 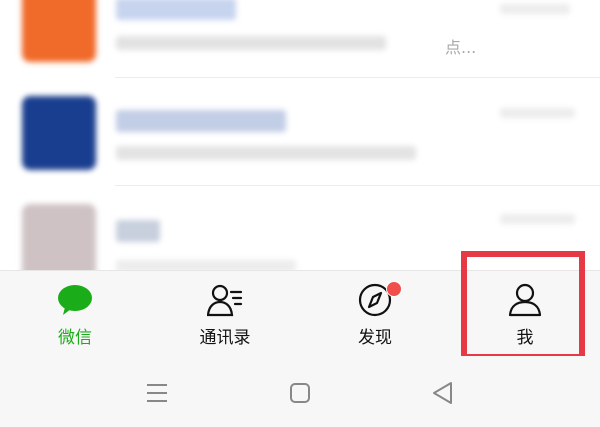 What do you see at coordinates (225, 300) in the screenshot?
I see `contacts-icon` at bounding box center [225, 300].